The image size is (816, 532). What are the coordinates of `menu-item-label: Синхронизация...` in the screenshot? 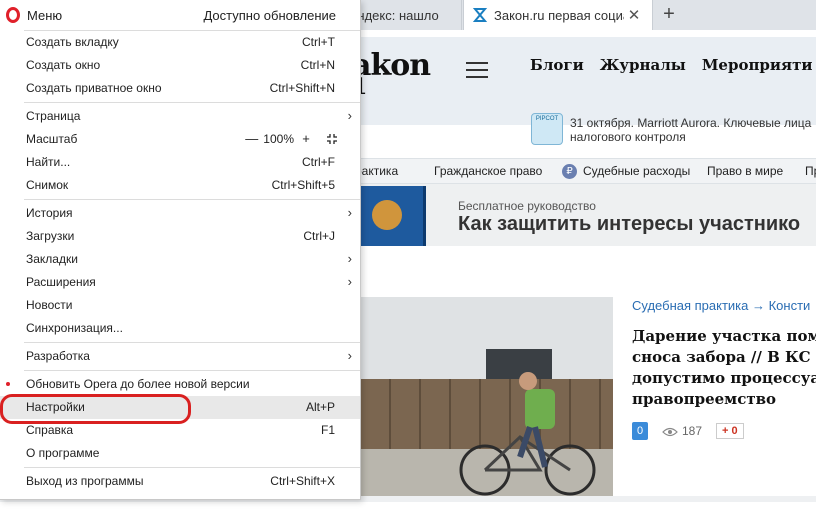 It's located at (74, 328).